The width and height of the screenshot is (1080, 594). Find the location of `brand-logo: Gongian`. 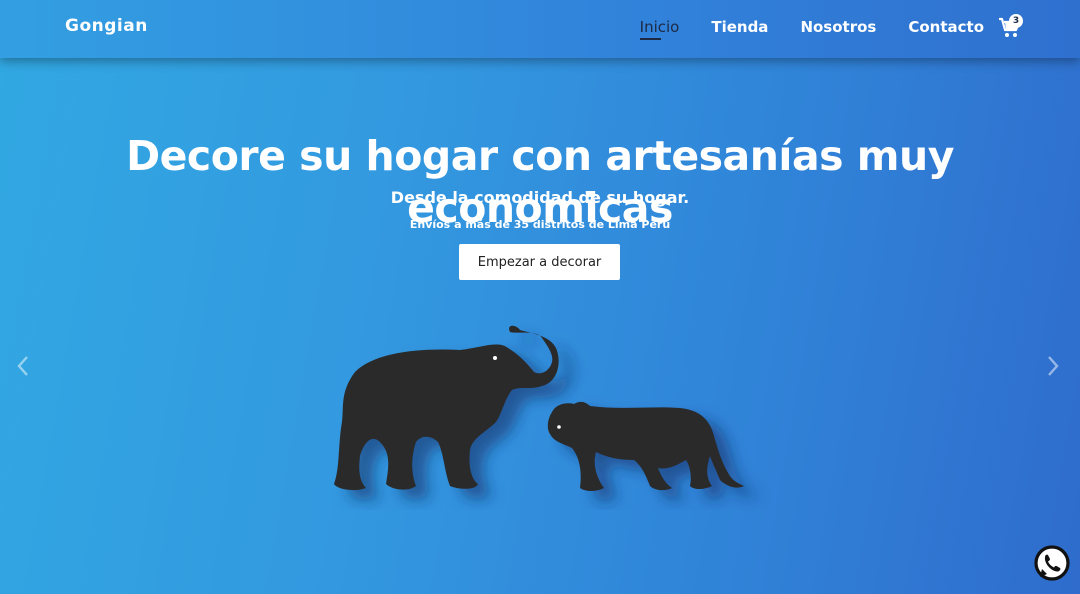

brand-logo: Gongian is located at coordinates (106, 26).